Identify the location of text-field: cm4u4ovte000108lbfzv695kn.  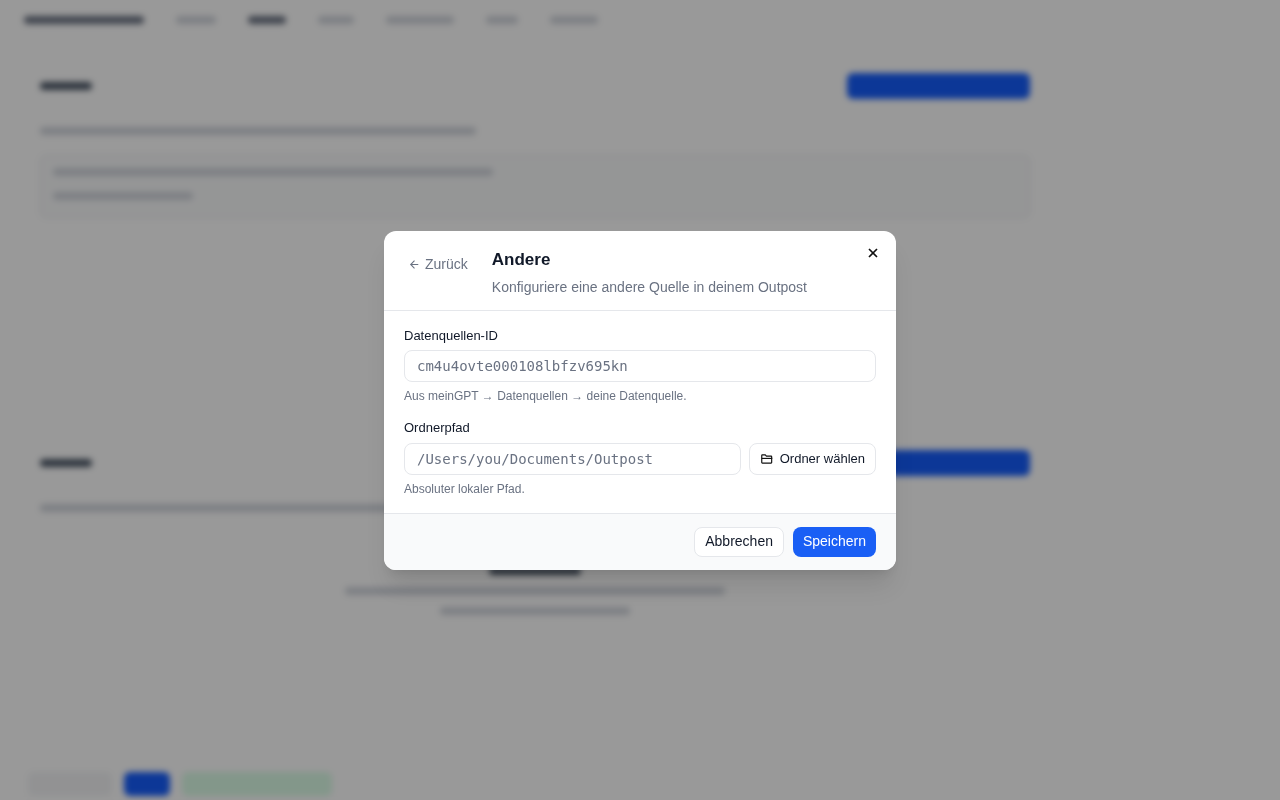
(640, 366).